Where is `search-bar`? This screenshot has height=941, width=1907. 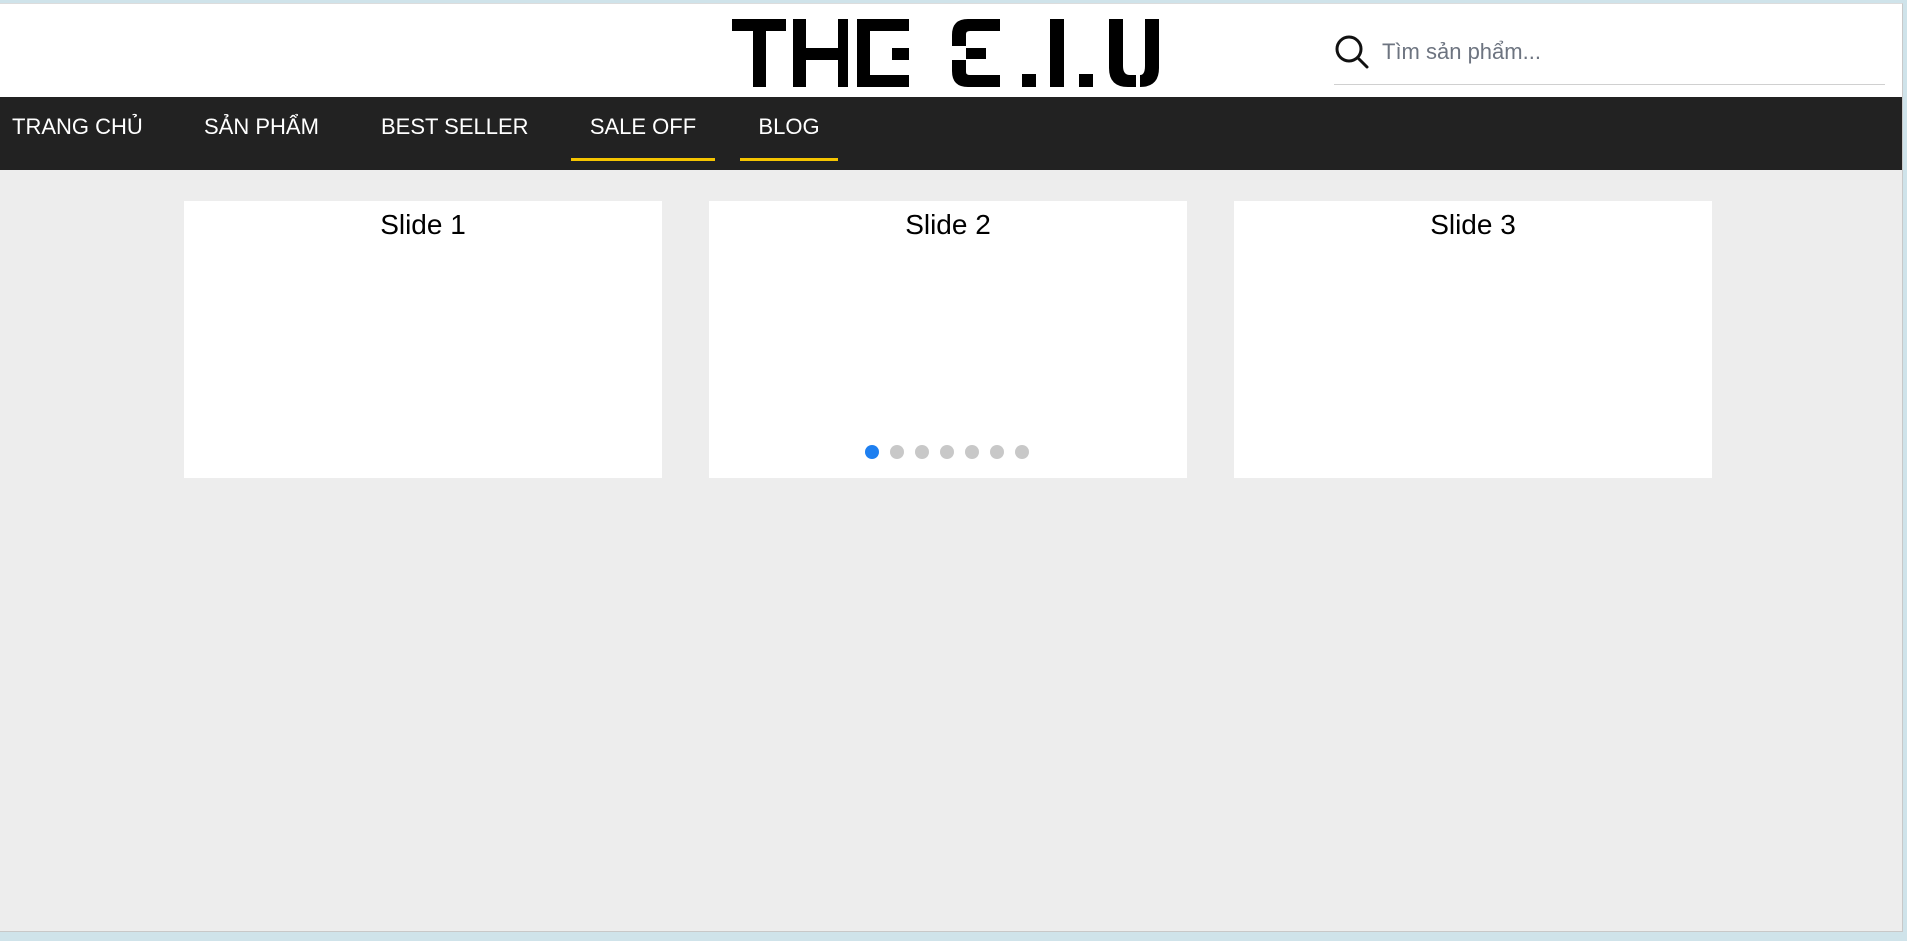
search-bar is located at coordinates (1609, 57).